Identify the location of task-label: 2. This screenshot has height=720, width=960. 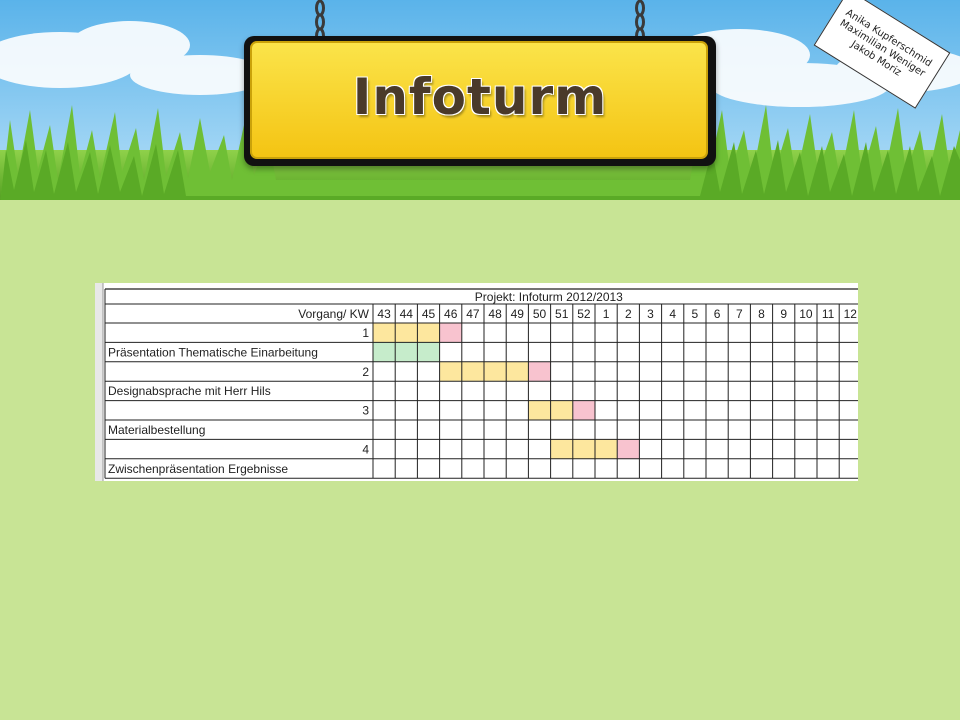
(365, 372).